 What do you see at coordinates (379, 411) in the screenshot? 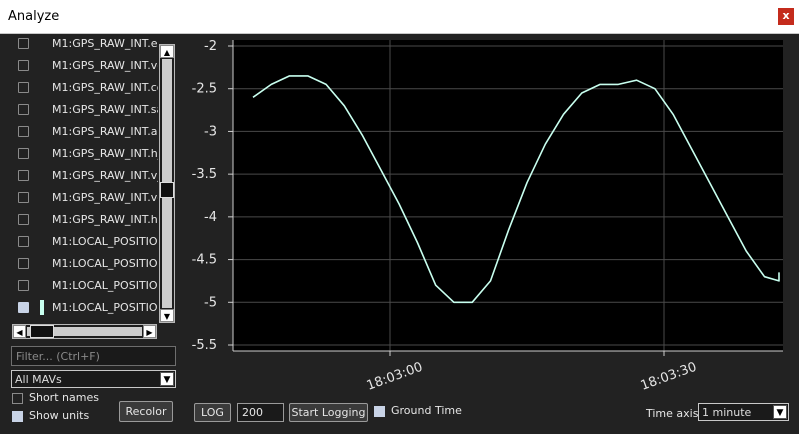
I see `ground-time-checkbox` at bounding box center [379, 411].